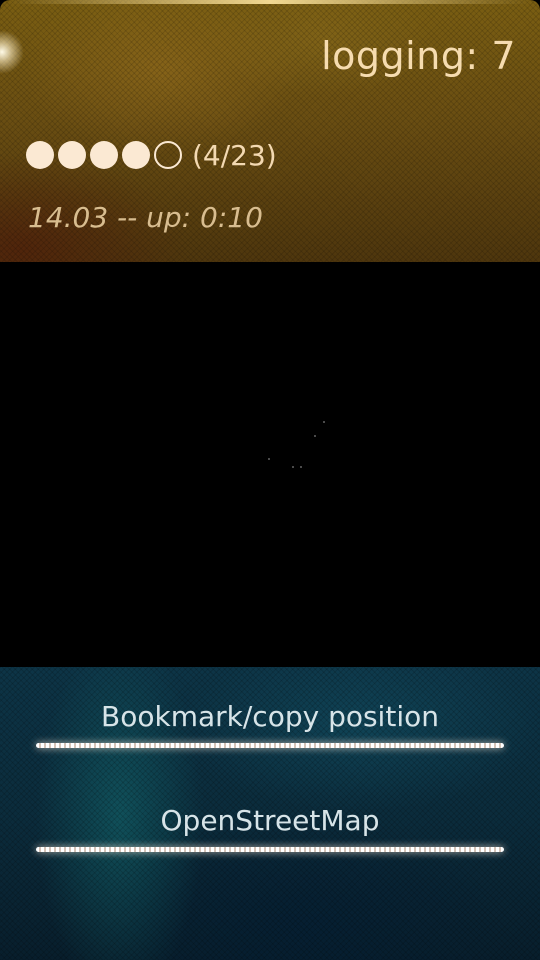  What do you see at coordinates (145, 217) in the screenshot?
I see `uptime-label: 14.03 -- up: 0:10` at bounding box center [145, 217].